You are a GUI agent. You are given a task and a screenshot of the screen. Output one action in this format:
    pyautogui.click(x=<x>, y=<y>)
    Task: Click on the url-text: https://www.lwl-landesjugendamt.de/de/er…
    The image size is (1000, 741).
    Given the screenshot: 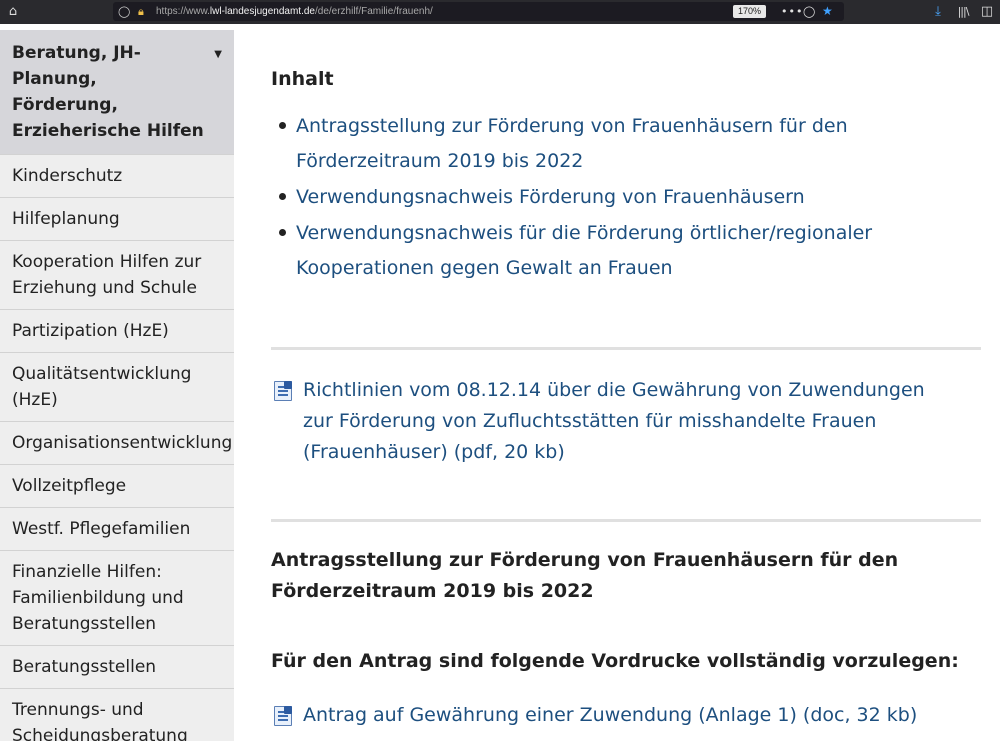 What is the action you would take?
    pyautogui.click(x=294, y=11)
    